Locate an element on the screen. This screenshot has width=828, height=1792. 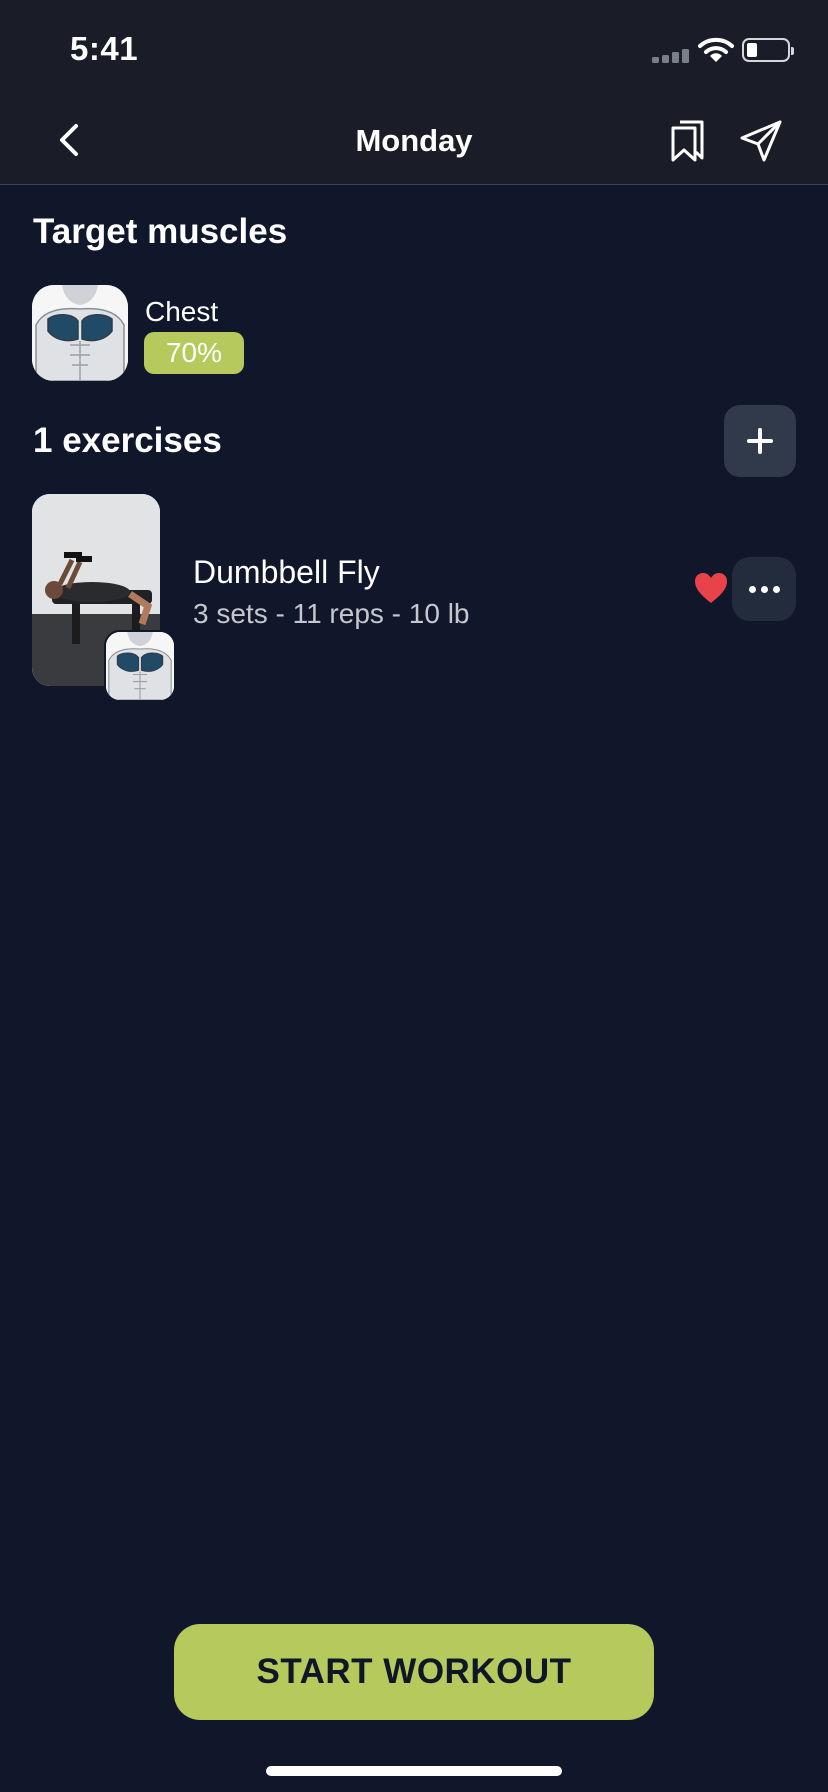
top-bar: 5:41 Monday is located at coordinates (414, 92).